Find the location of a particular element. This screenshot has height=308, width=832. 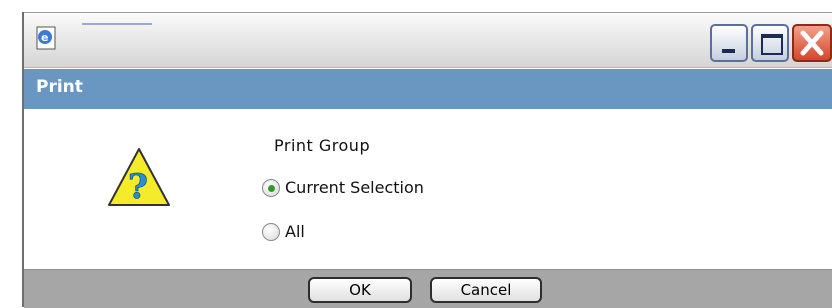

close-icon is located at coordinates (812, 43).